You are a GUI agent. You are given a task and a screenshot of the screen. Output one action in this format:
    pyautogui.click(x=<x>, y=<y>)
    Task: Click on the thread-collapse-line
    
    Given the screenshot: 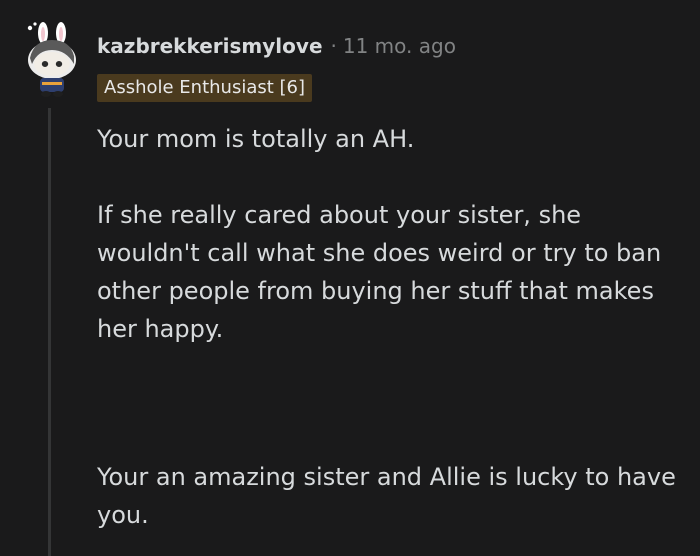 What is the action you would take?
    pyautogui.click(x=49, y=332)
    